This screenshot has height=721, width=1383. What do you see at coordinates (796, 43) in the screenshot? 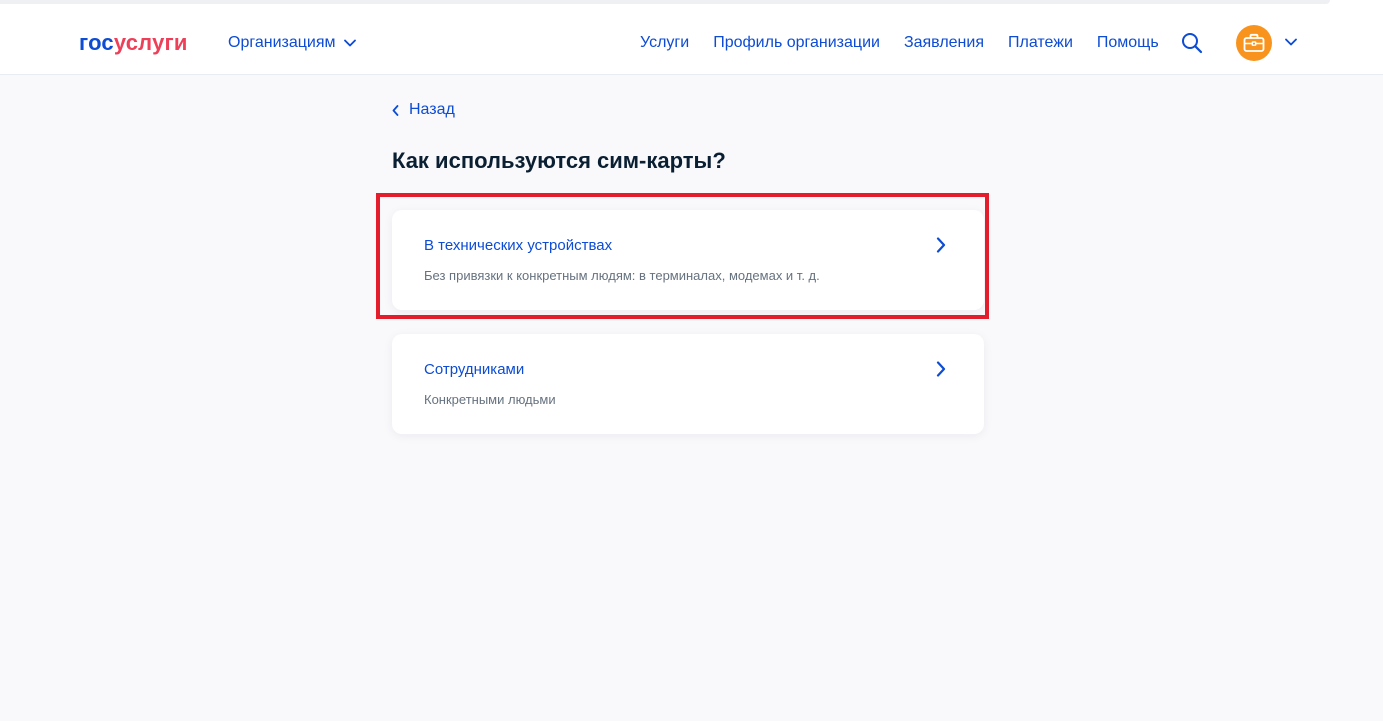
I see `nav-organization-profile: Профиль организации` at bounding box center [796, 43].